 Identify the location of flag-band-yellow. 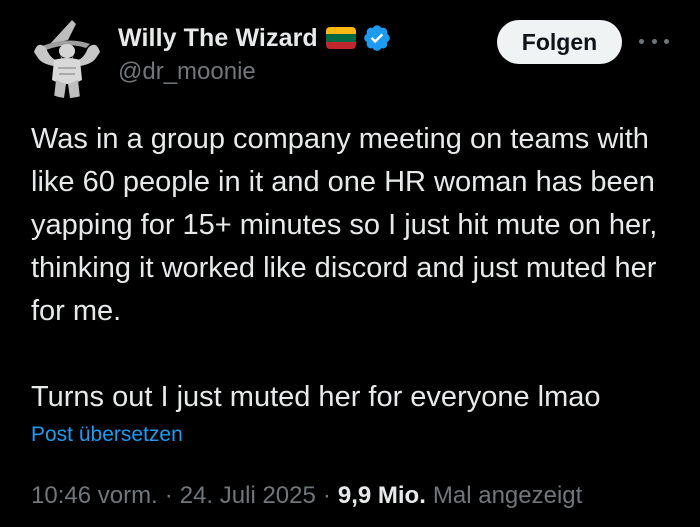
(340, 31).